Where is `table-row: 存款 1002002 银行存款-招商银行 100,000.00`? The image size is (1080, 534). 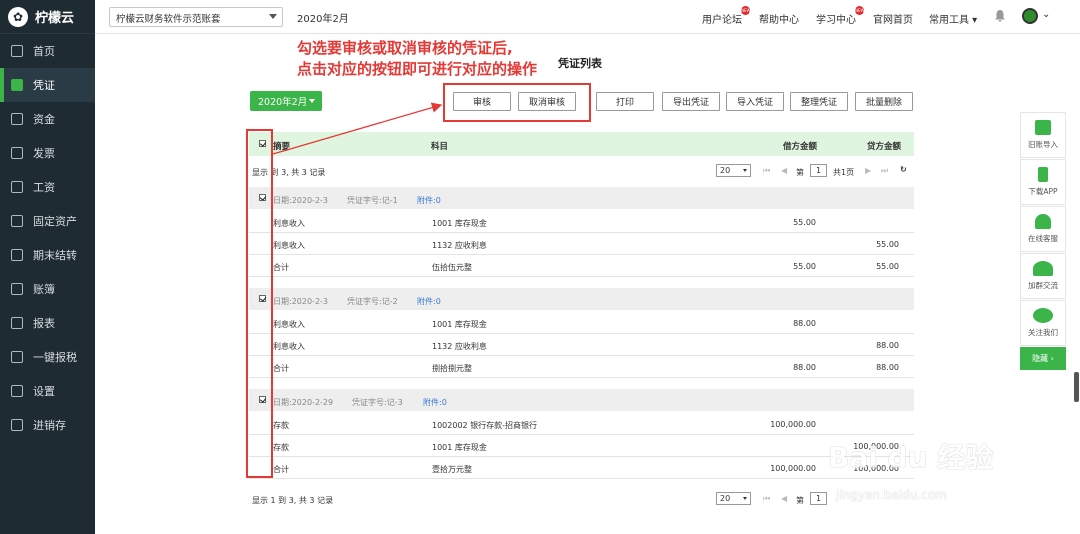
table-row: 存款 1002002 银行存款-招商银行 100,000.00 is located at coordinates (581, 424).